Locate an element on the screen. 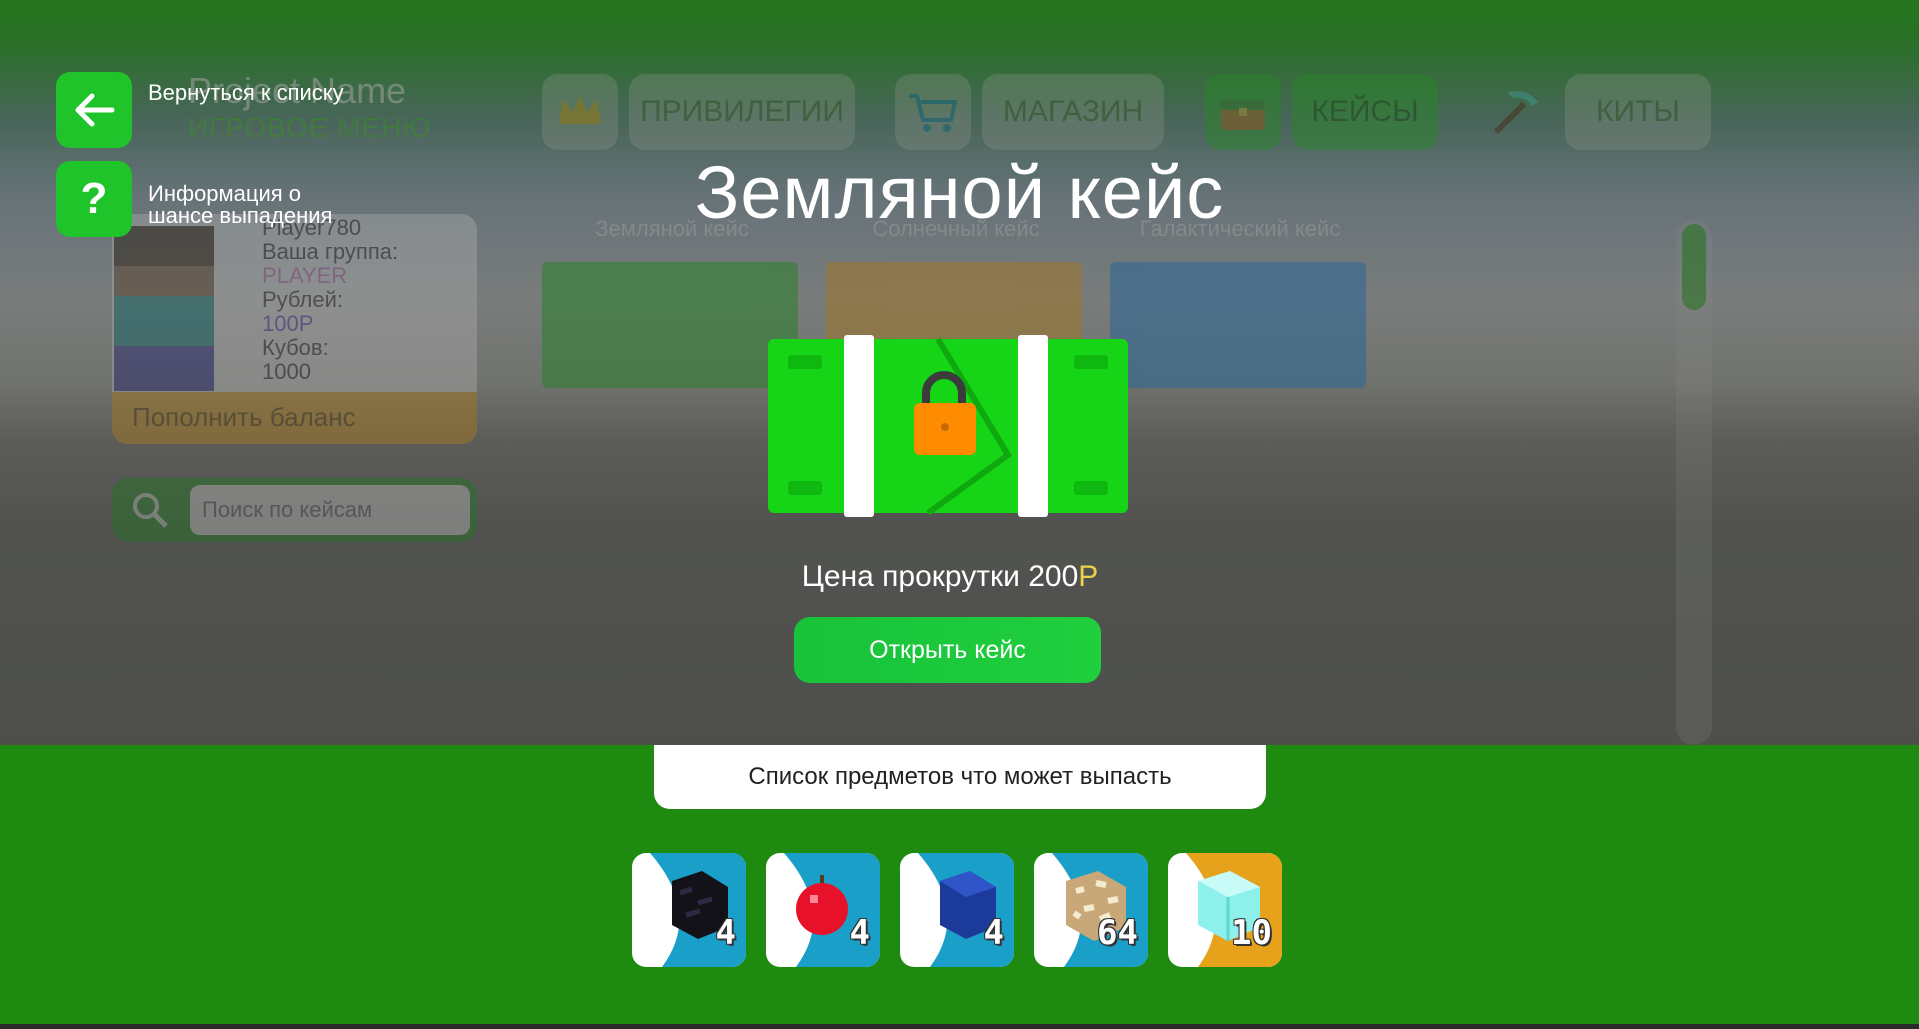  spin-price: Цена прокрутки 200Р is located at coordinates (950, 577).